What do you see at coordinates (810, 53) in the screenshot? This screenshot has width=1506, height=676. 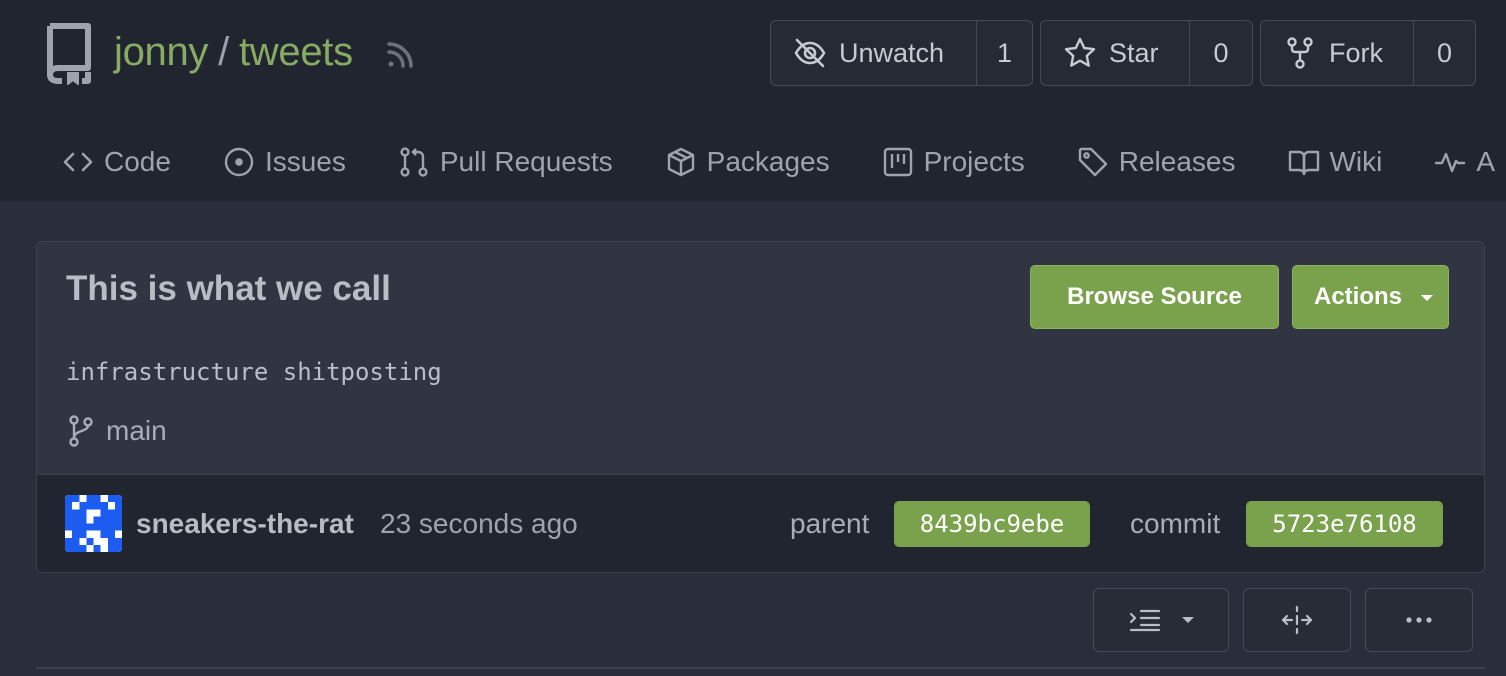 I see `eye-slash-icon` at bounding box center [810, 53].